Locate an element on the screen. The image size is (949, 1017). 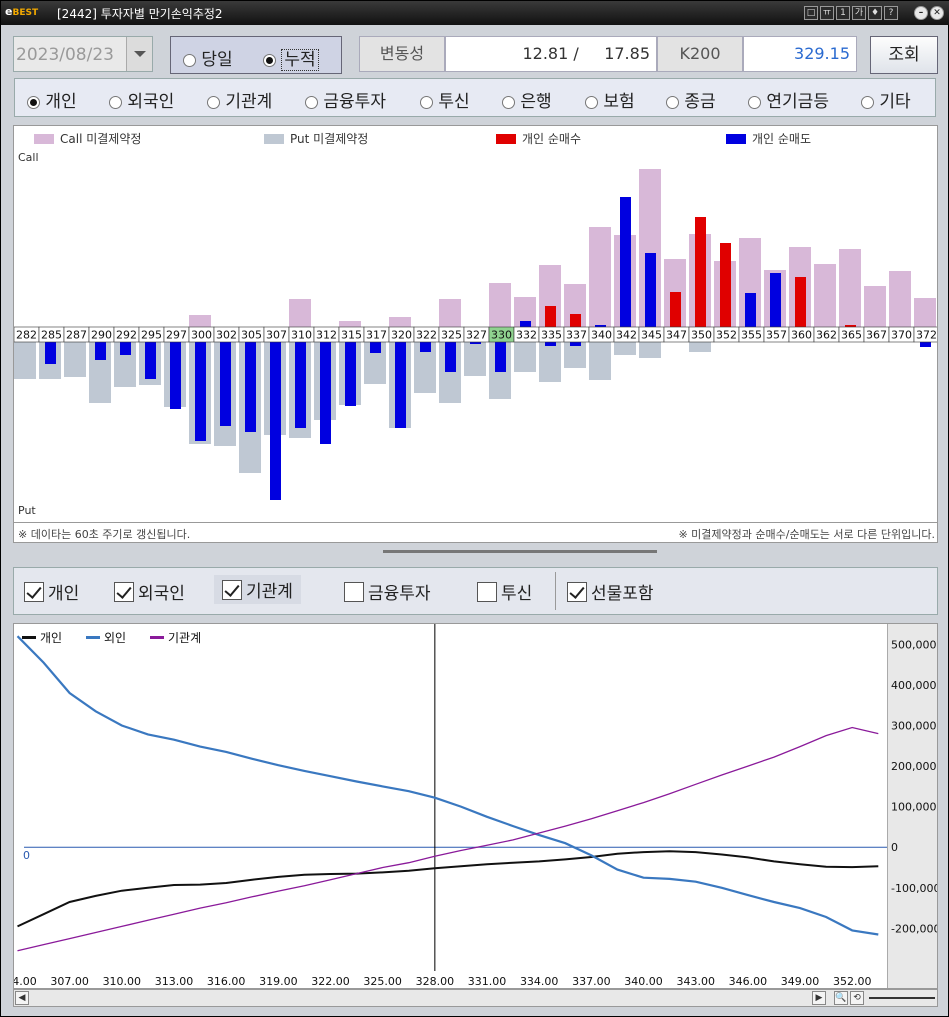
x-tick-label: 313.00 is located at coordinates (174, 981).